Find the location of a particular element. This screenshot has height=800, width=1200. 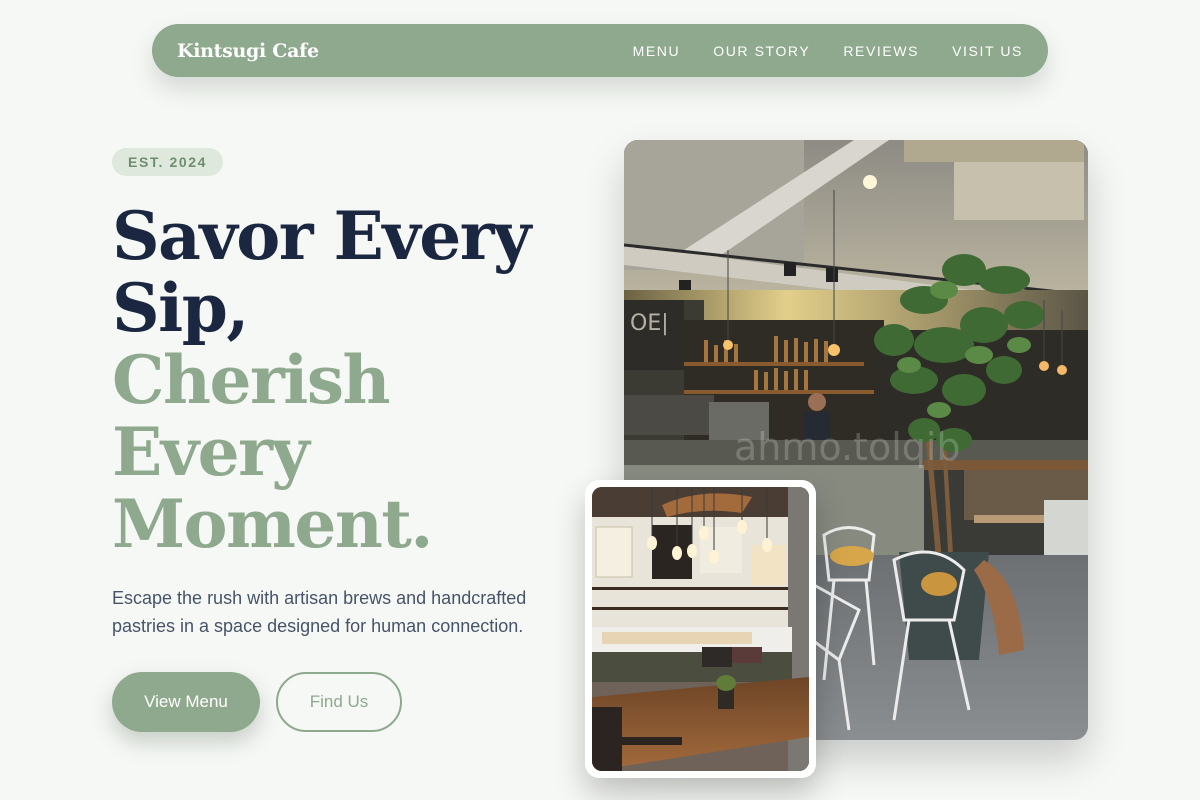

nav-link-menu: MENU is located at coordinates (657, 51).